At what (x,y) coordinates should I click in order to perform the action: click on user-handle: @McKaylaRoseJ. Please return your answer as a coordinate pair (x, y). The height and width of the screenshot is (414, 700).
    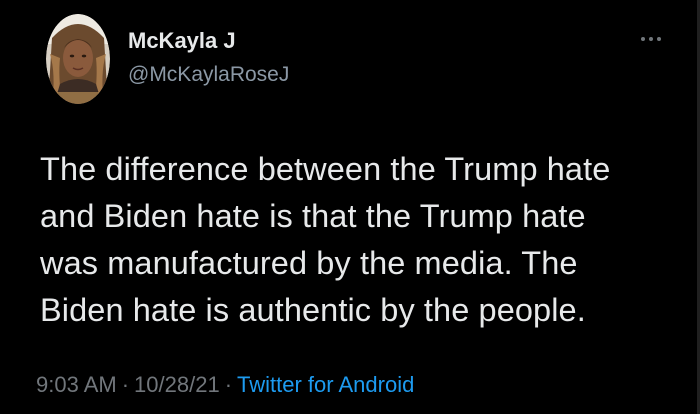
    Looking at the image, I should click on (208, 75).